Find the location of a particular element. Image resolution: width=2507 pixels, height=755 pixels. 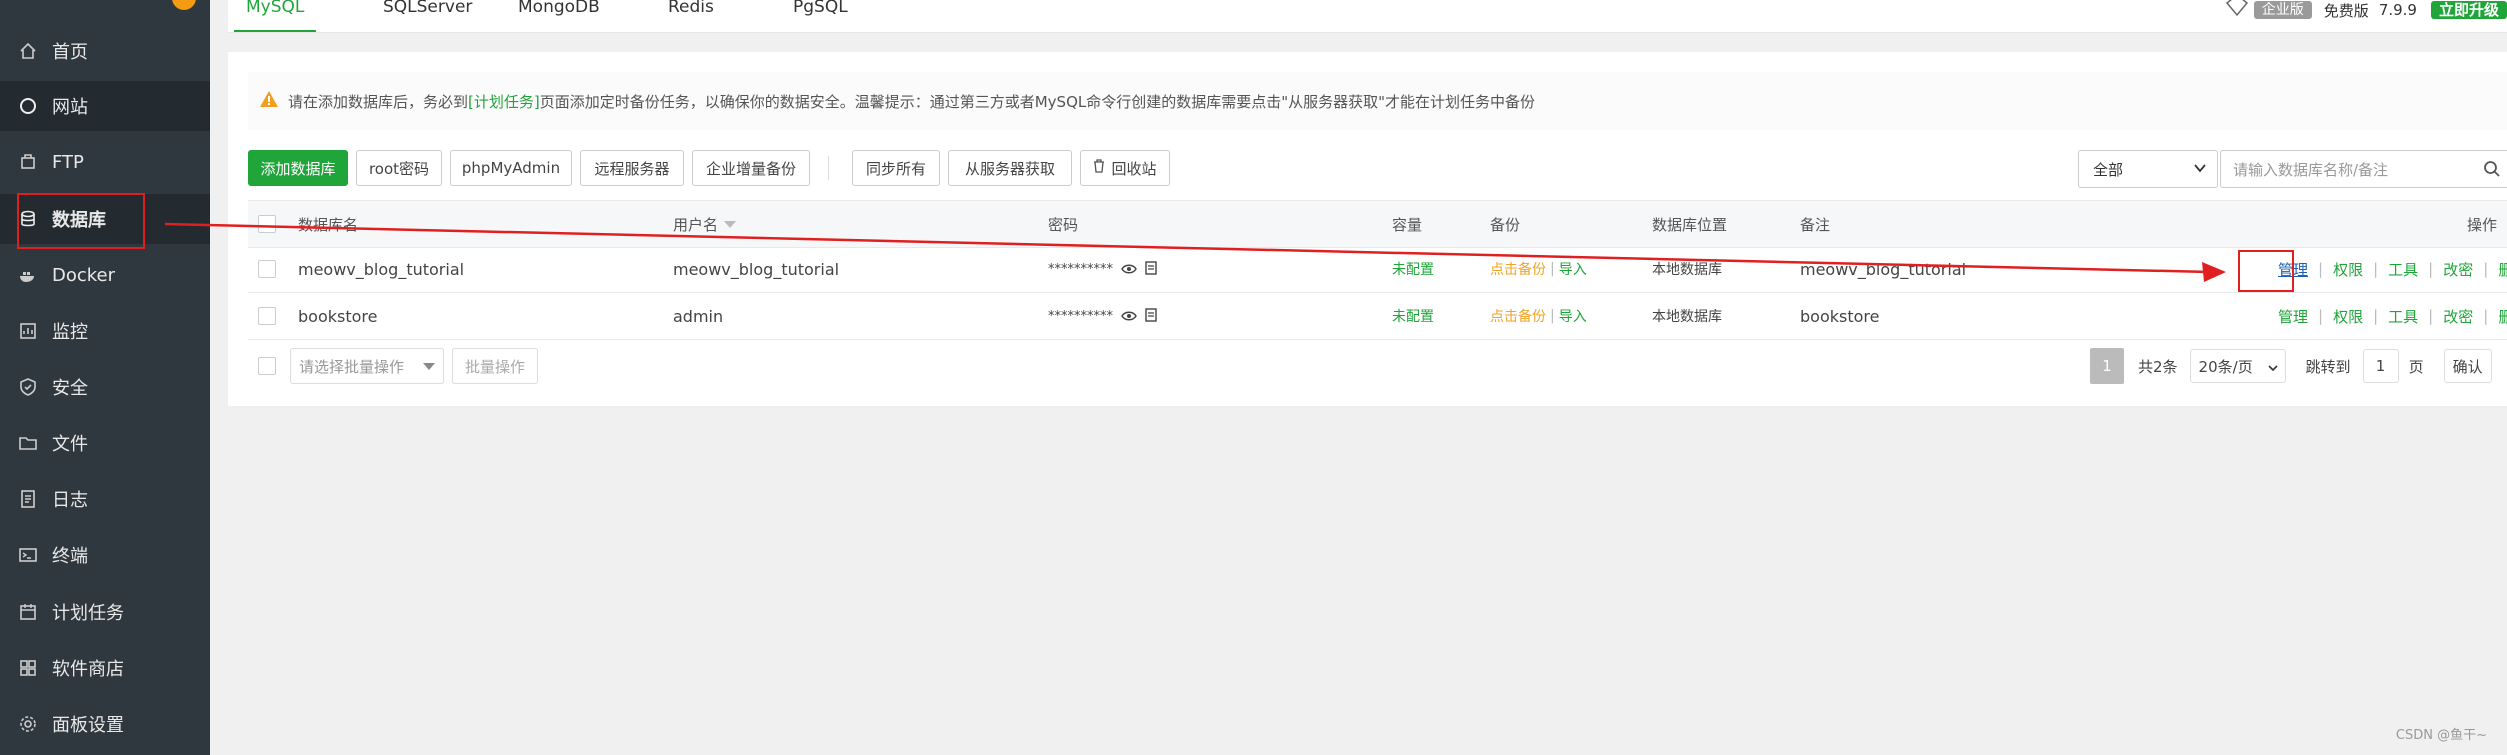

watermark: CSDN @鱼干~ is located at coordinates (2441, 735).